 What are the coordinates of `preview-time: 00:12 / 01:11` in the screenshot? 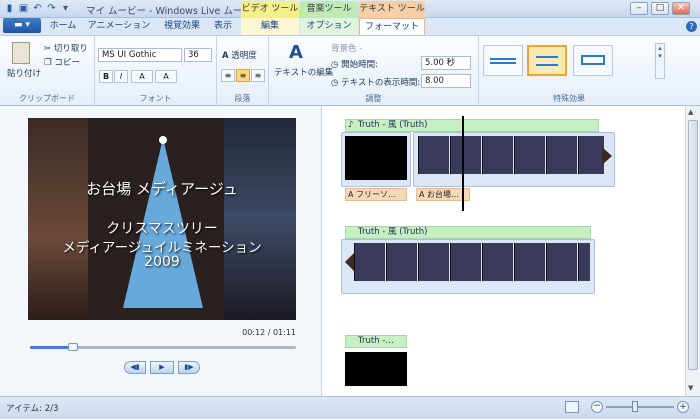 It's located at (269, 332).